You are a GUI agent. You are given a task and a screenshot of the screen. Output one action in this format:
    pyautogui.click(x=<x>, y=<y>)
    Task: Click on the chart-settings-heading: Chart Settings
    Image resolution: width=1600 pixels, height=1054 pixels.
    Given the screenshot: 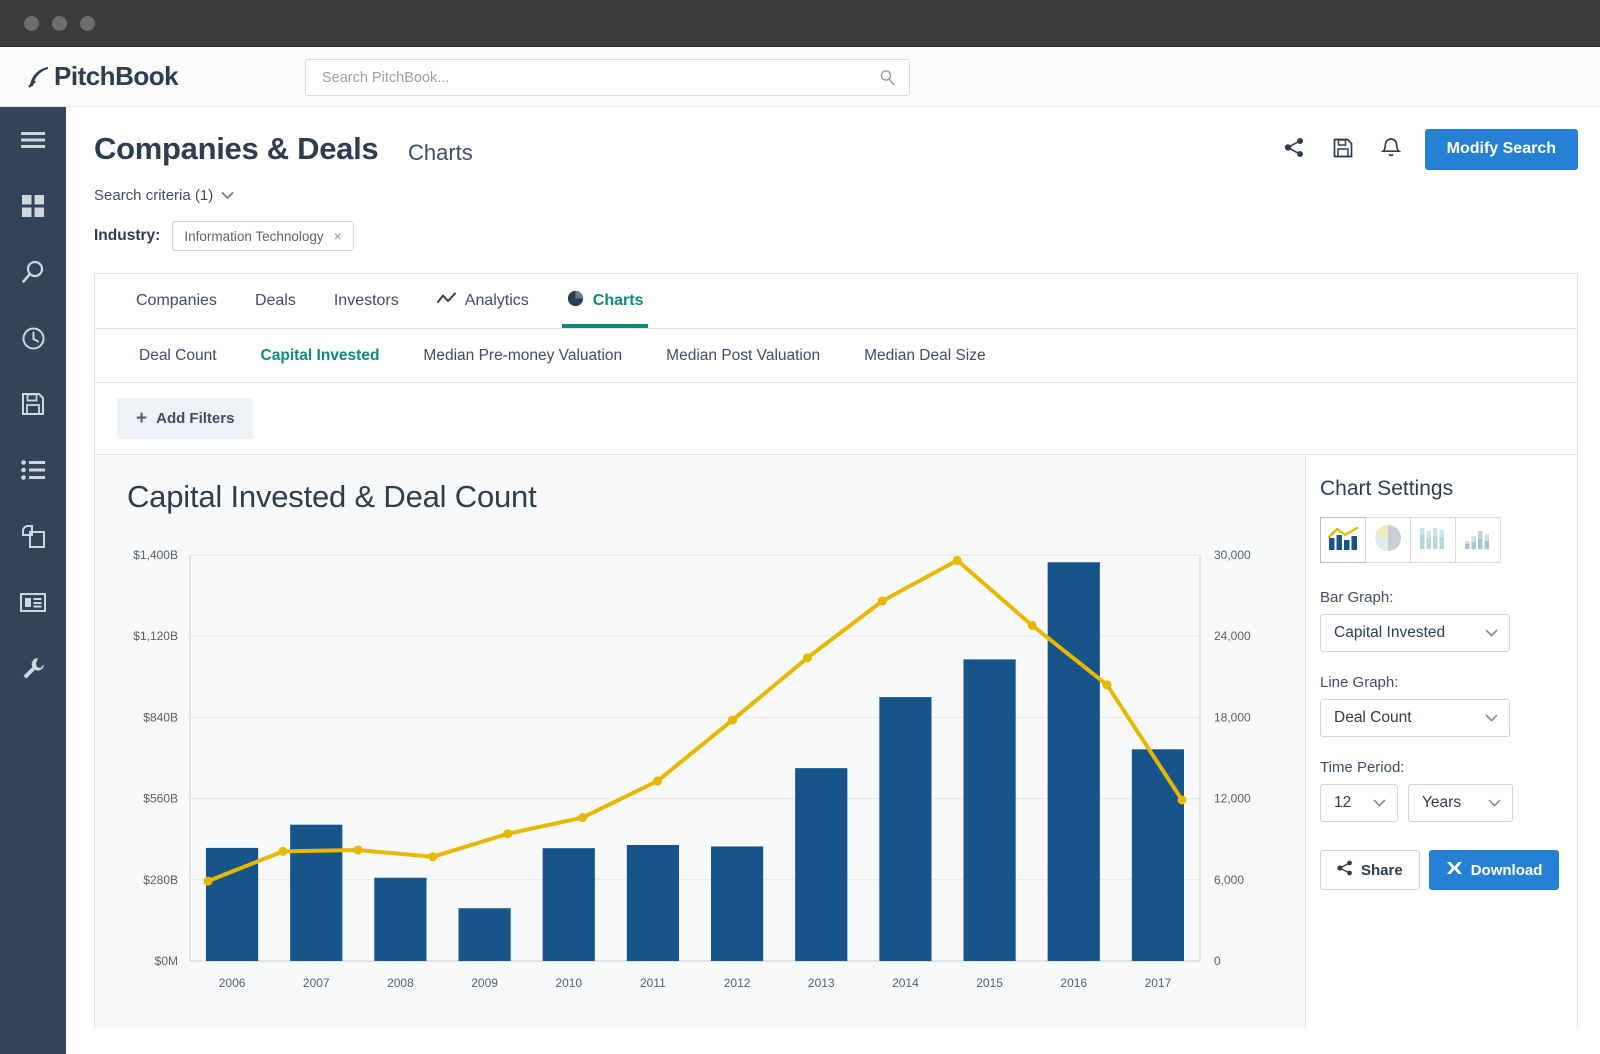 What is the action you would take?
    pyautogui.click(x=1387, y=488)
    